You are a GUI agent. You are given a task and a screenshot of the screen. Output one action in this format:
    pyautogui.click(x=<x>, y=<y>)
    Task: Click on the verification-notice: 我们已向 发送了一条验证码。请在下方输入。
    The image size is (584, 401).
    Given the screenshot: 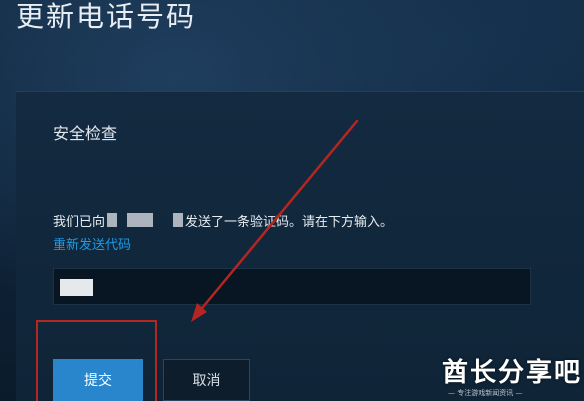 What is the action you would take?
    pyautogui.click(x=223, y=220)
    